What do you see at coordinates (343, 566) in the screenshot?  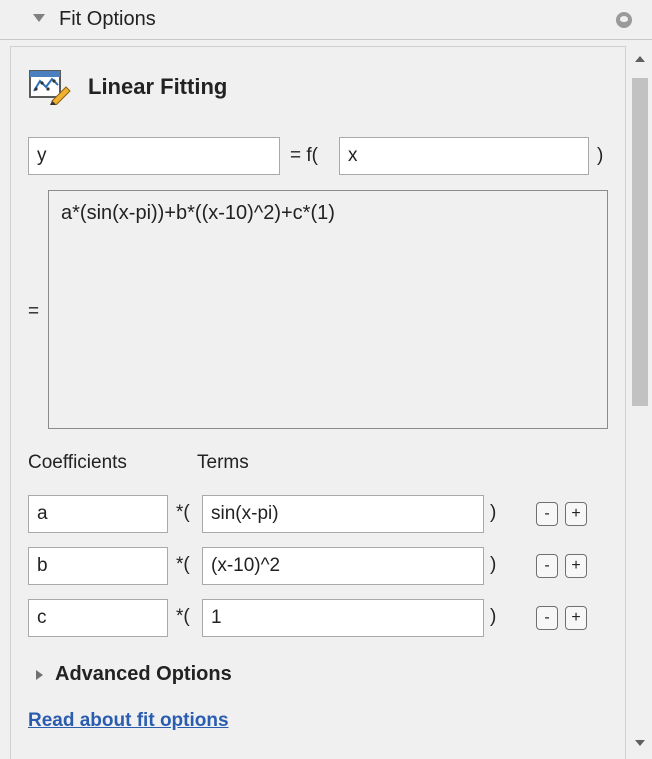 I see `term-field-b: (x-10)^2` at bounding box center [343, 566].